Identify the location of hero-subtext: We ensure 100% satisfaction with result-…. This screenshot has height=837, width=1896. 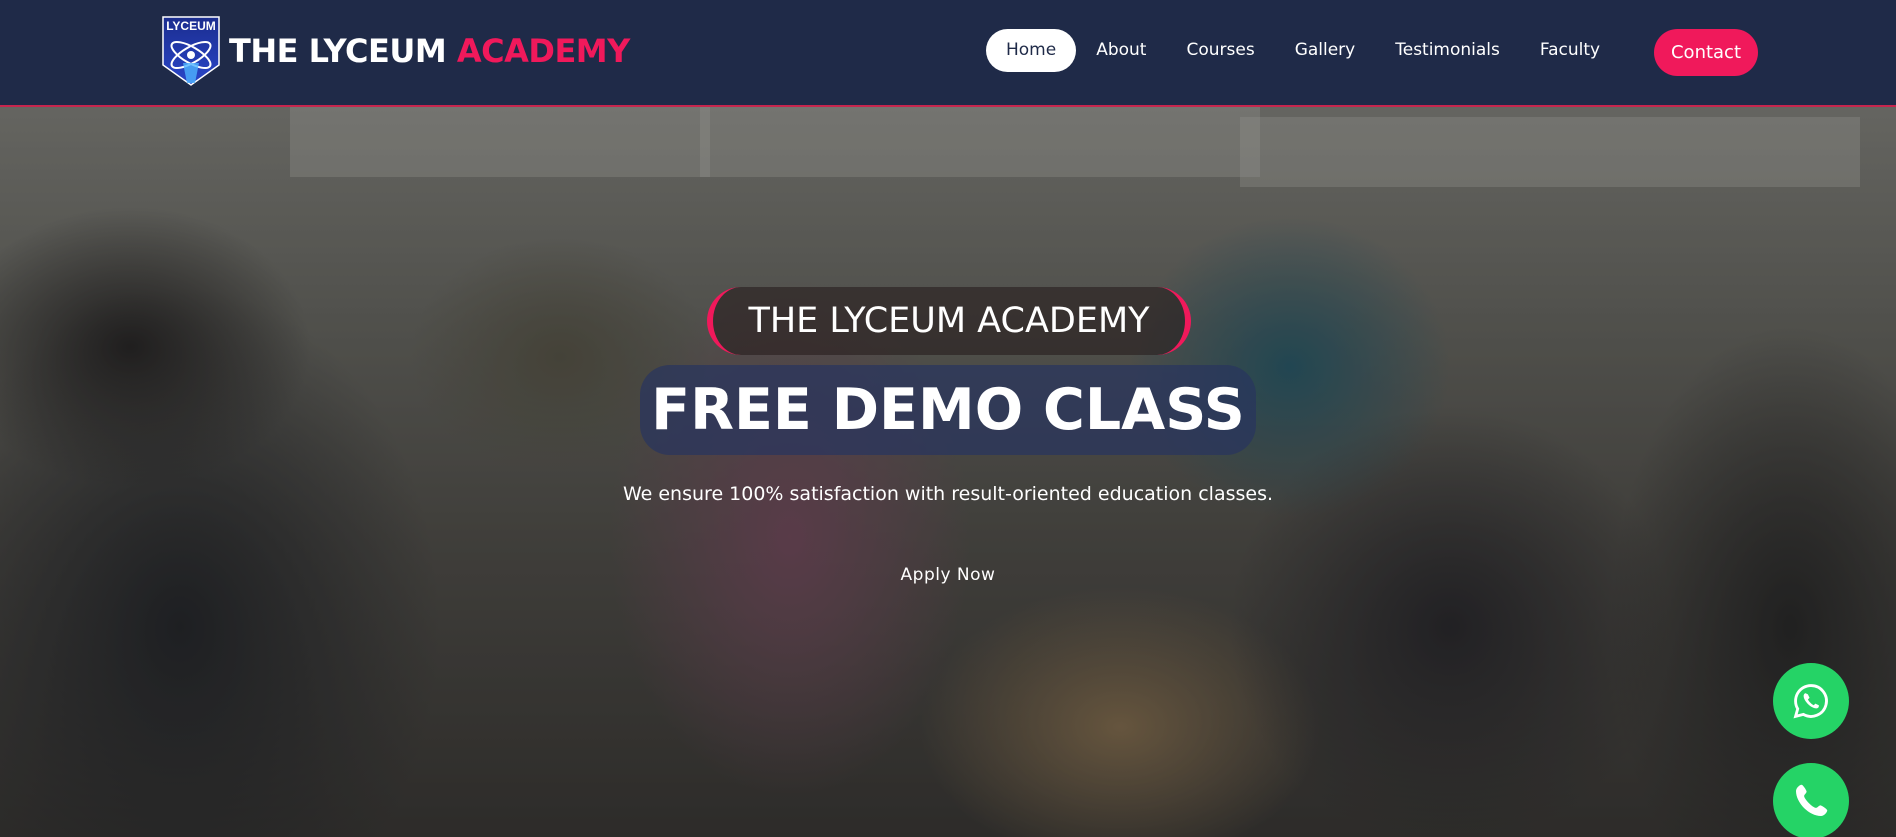
(948, 494).